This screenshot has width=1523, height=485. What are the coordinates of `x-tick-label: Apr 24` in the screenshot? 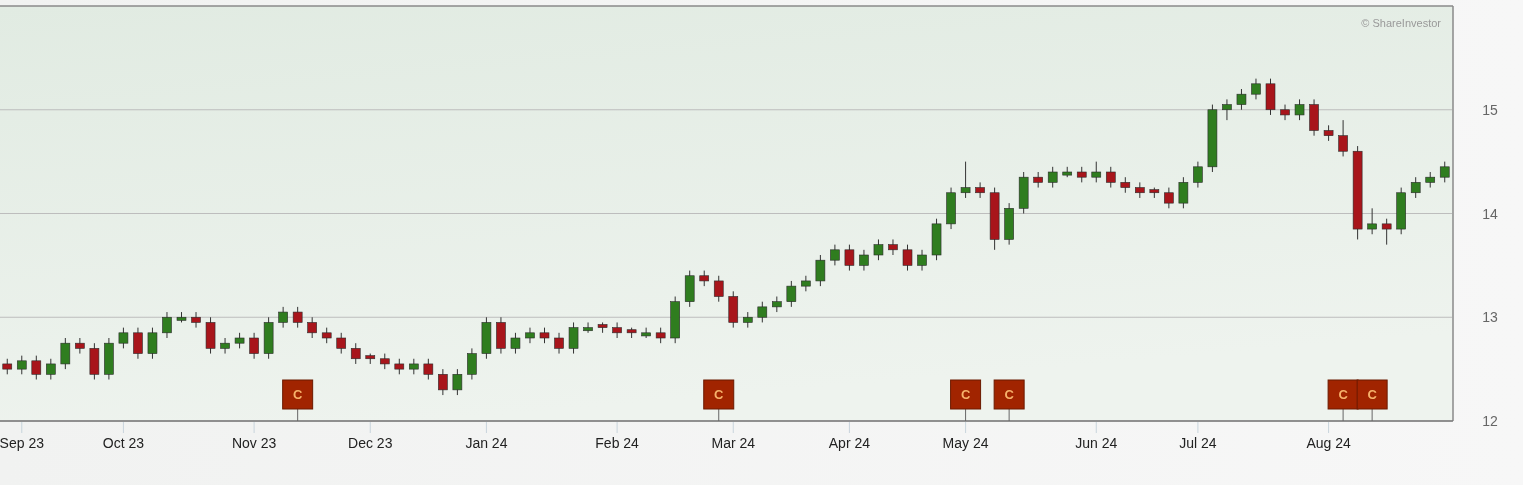 It's located at (849, 443).